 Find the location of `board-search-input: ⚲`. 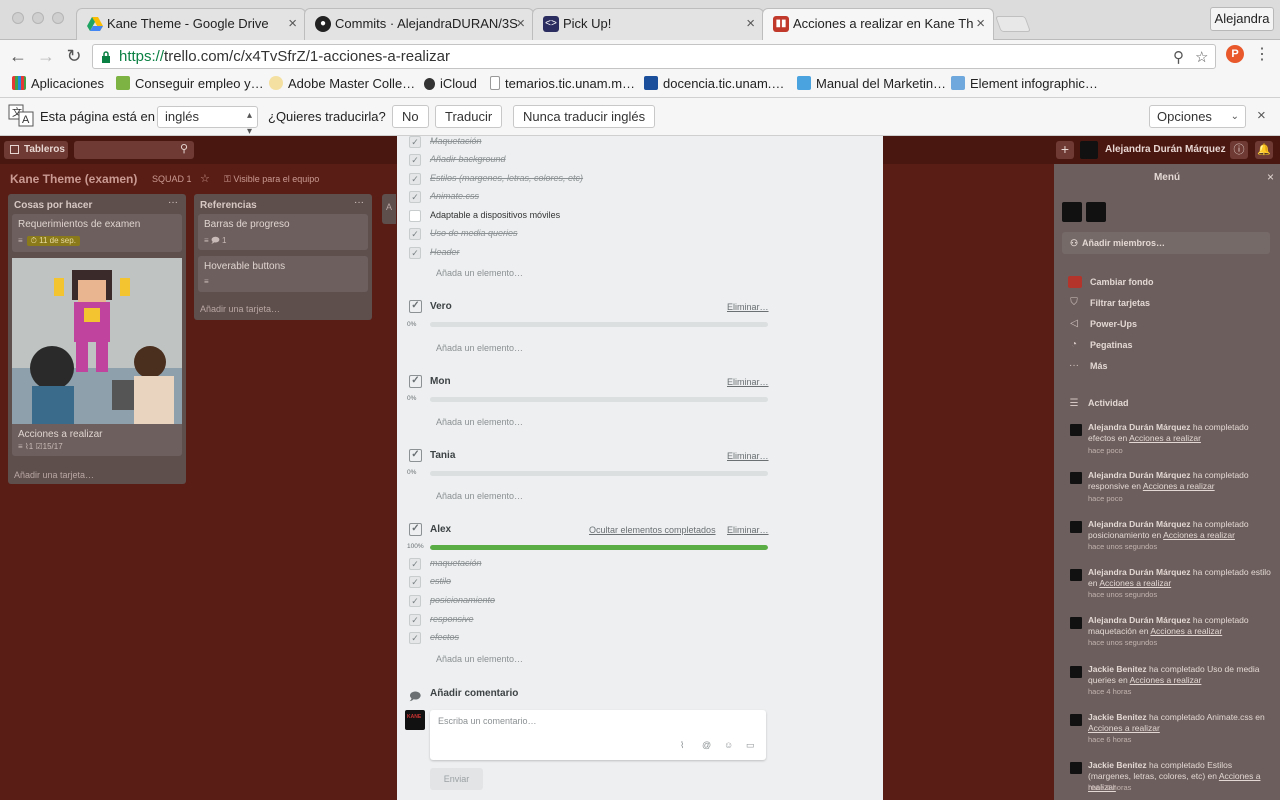

board-search-input: ⚲ is located at coordinates (134, 150).